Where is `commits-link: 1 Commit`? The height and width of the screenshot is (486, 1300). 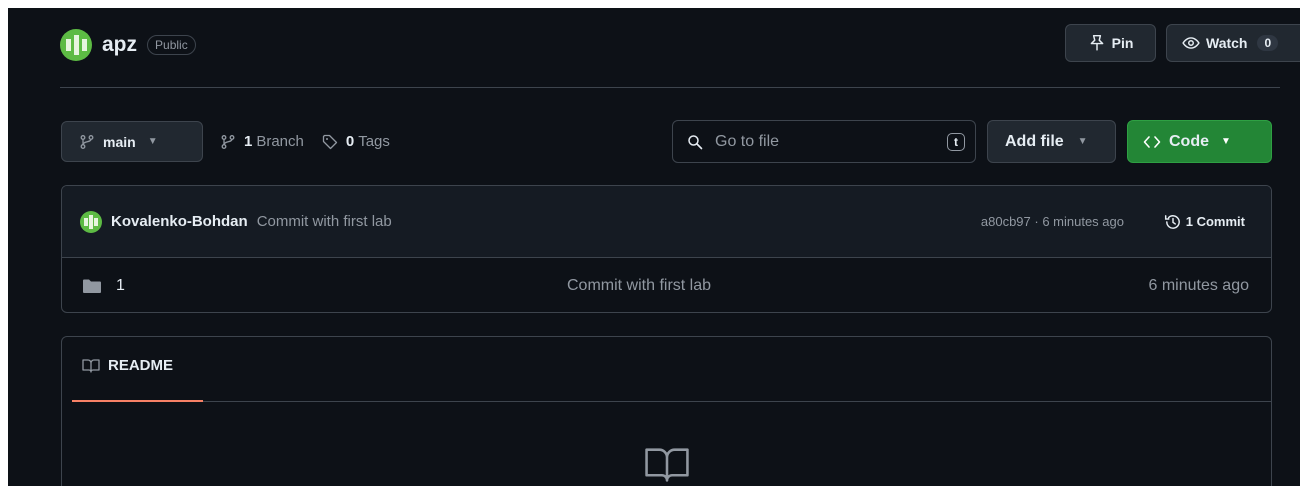
commits-link: 1 Commit is located at coordinates (1204, 222).